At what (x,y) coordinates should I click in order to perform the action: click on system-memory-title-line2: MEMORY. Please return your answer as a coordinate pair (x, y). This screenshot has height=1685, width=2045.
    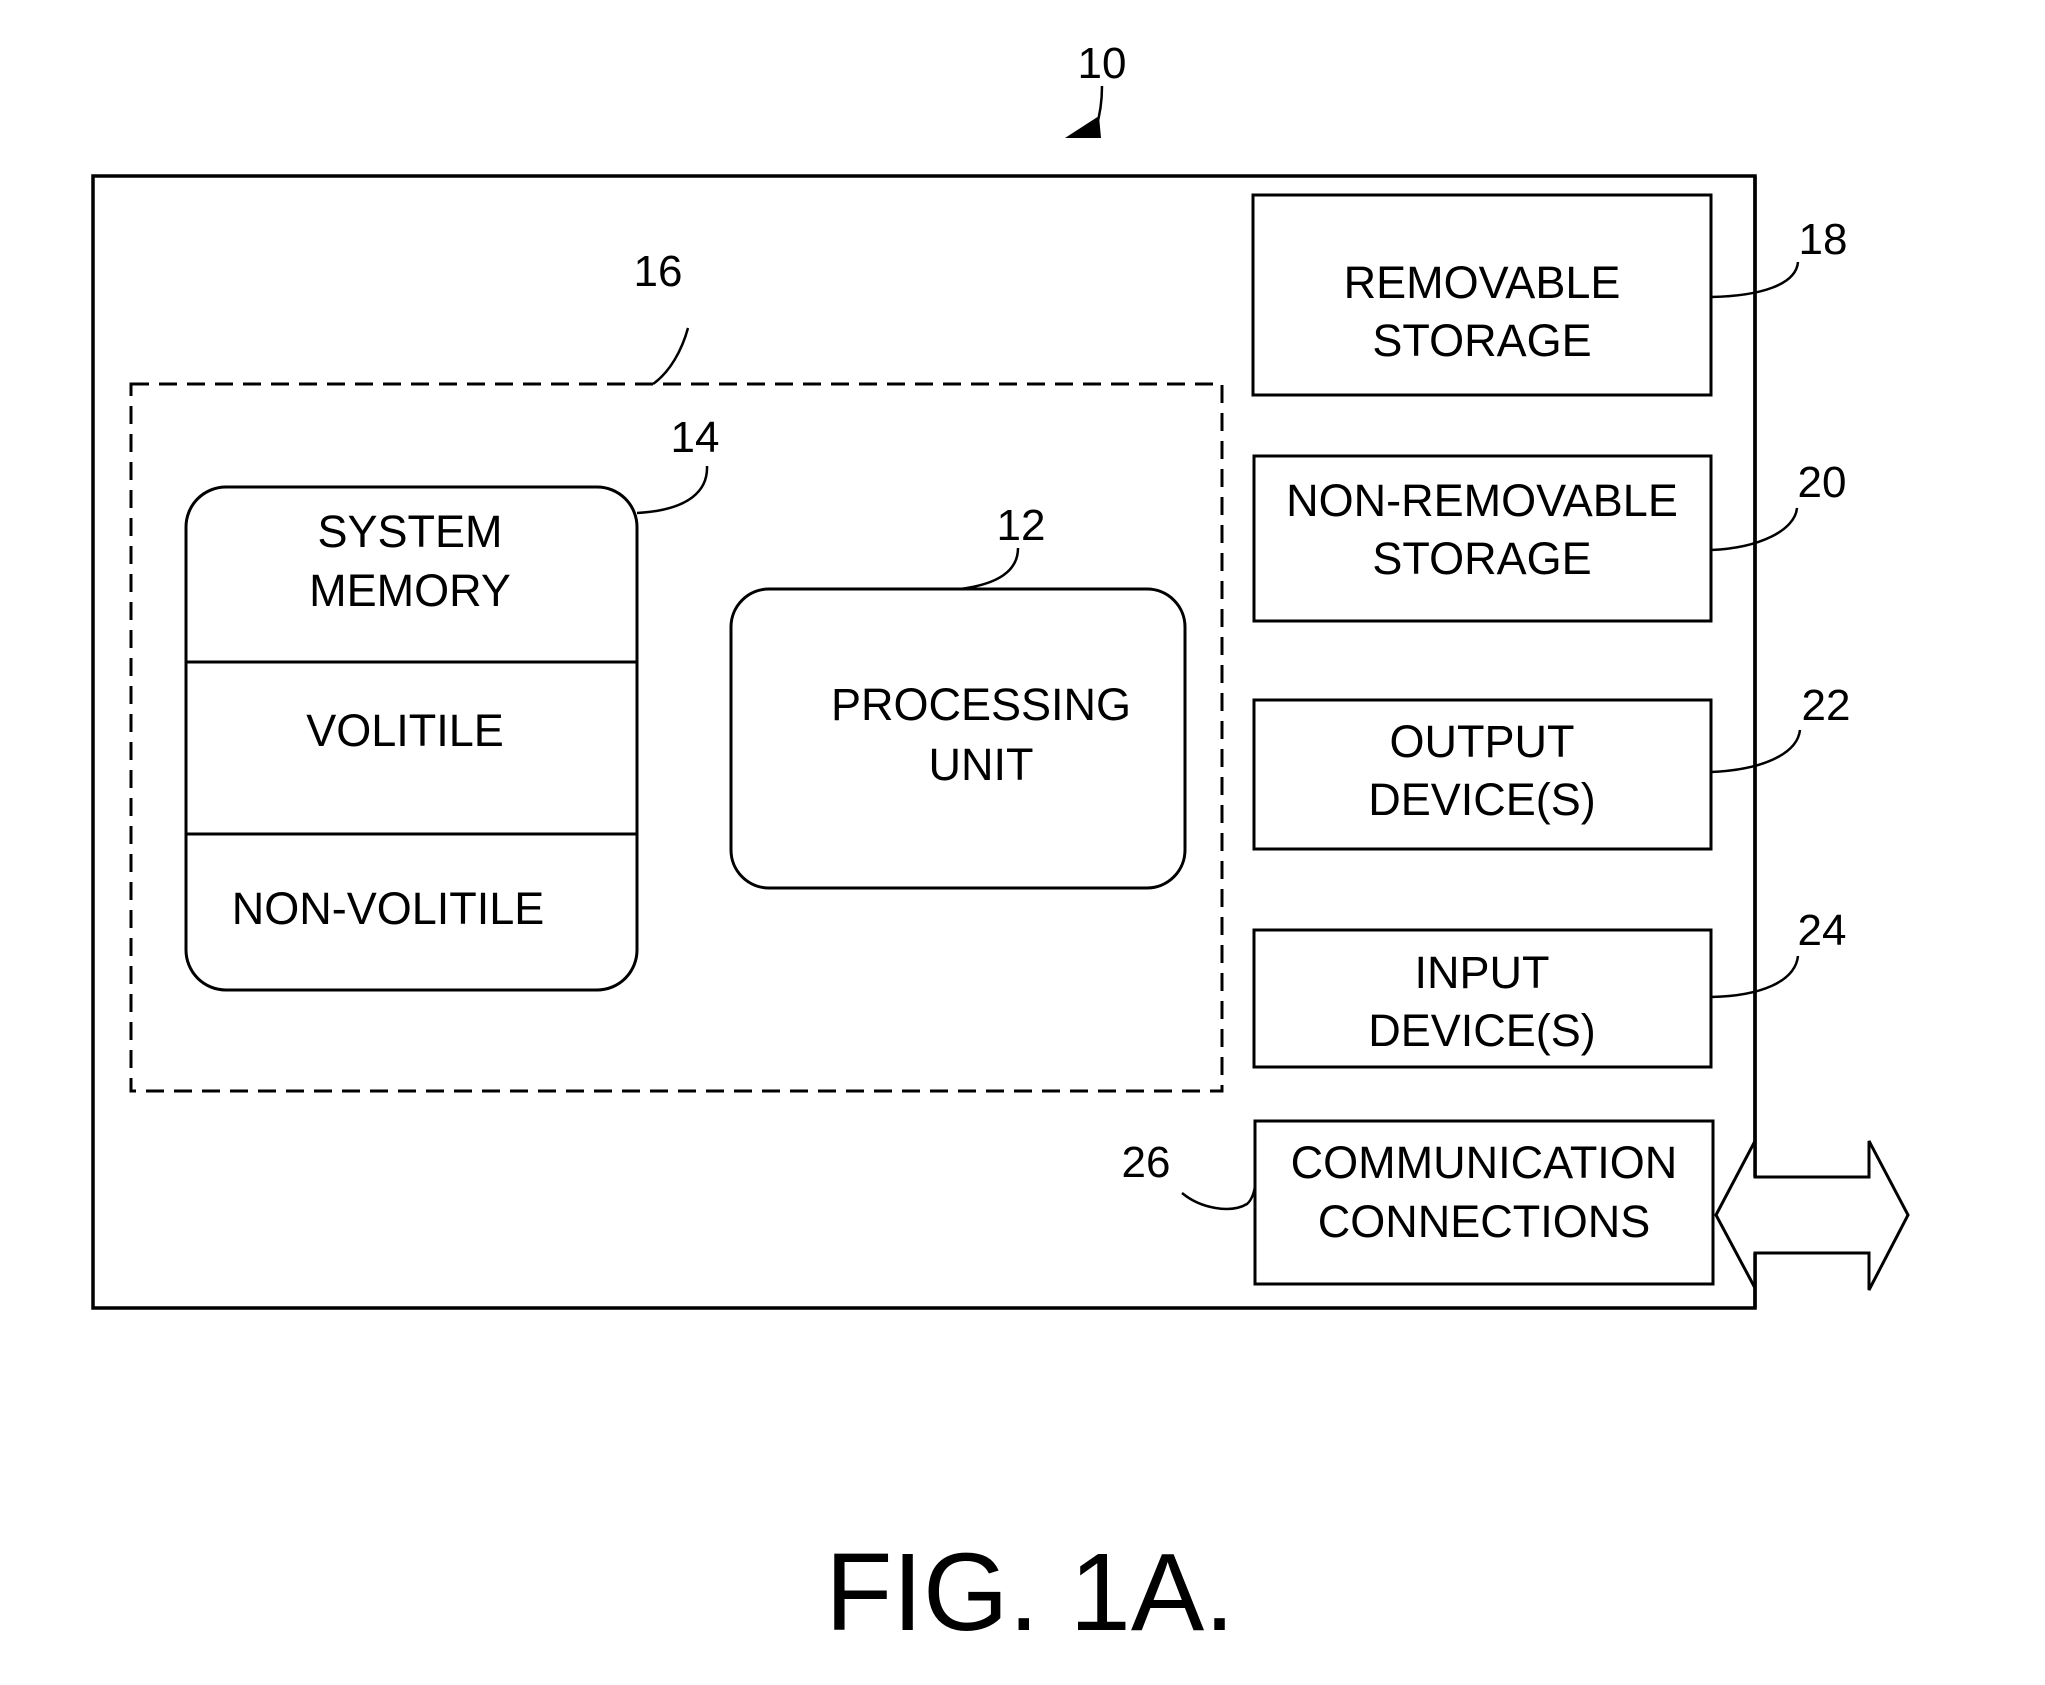
    Looking at the image, I should click on (410, 590).